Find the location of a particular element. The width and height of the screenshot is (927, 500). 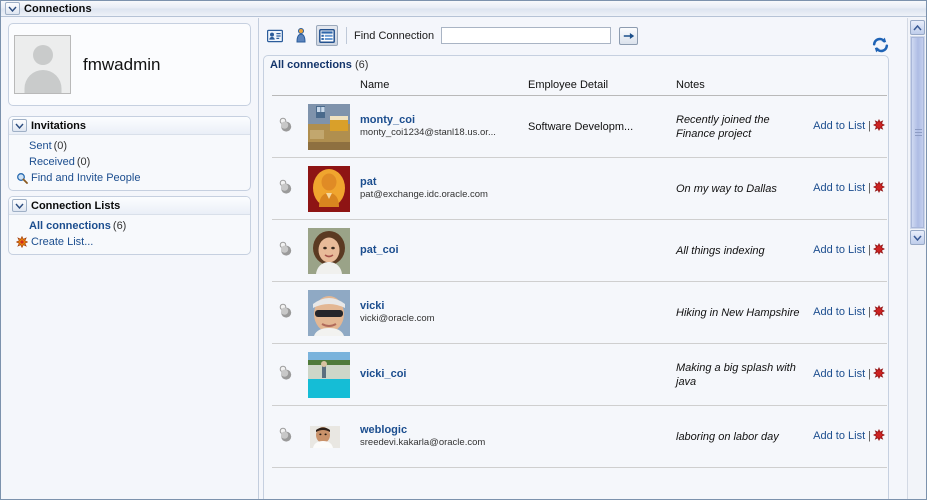

sidebar-item-all-connections: All connections (6) is located at coordinates (129, 226).